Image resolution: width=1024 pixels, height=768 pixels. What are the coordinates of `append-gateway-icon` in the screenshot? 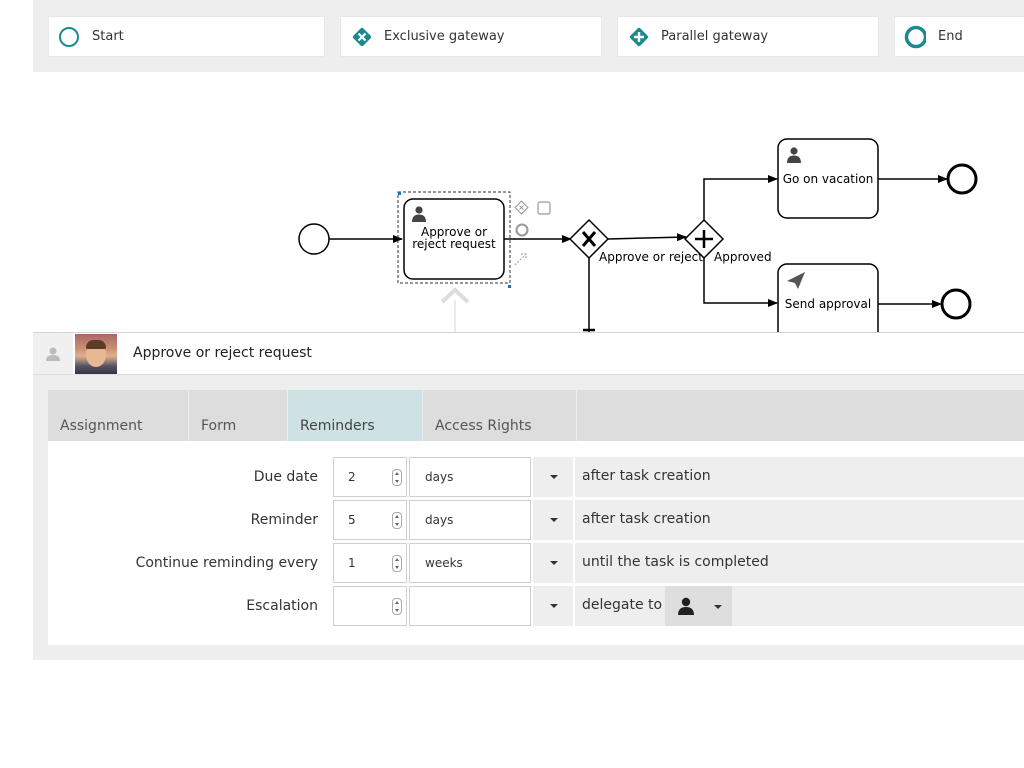 It's located at (521, 207).